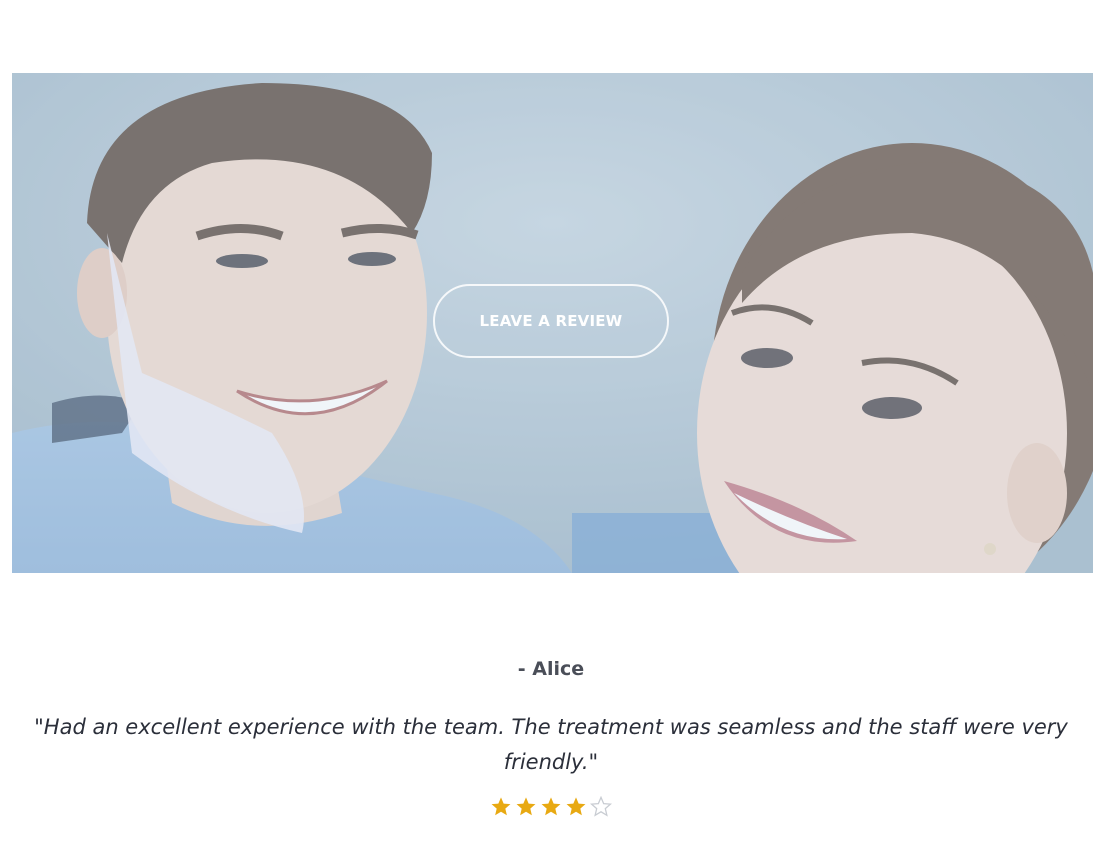 The image size is (1102, 854). I want to click on star-empty-icon, so click(601, 806).